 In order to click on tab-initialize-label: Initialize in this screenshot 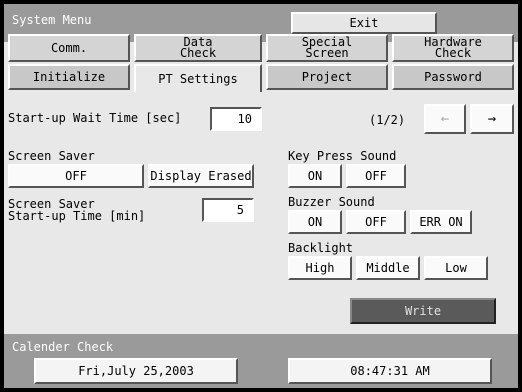, I will do `click(69, 76)`.